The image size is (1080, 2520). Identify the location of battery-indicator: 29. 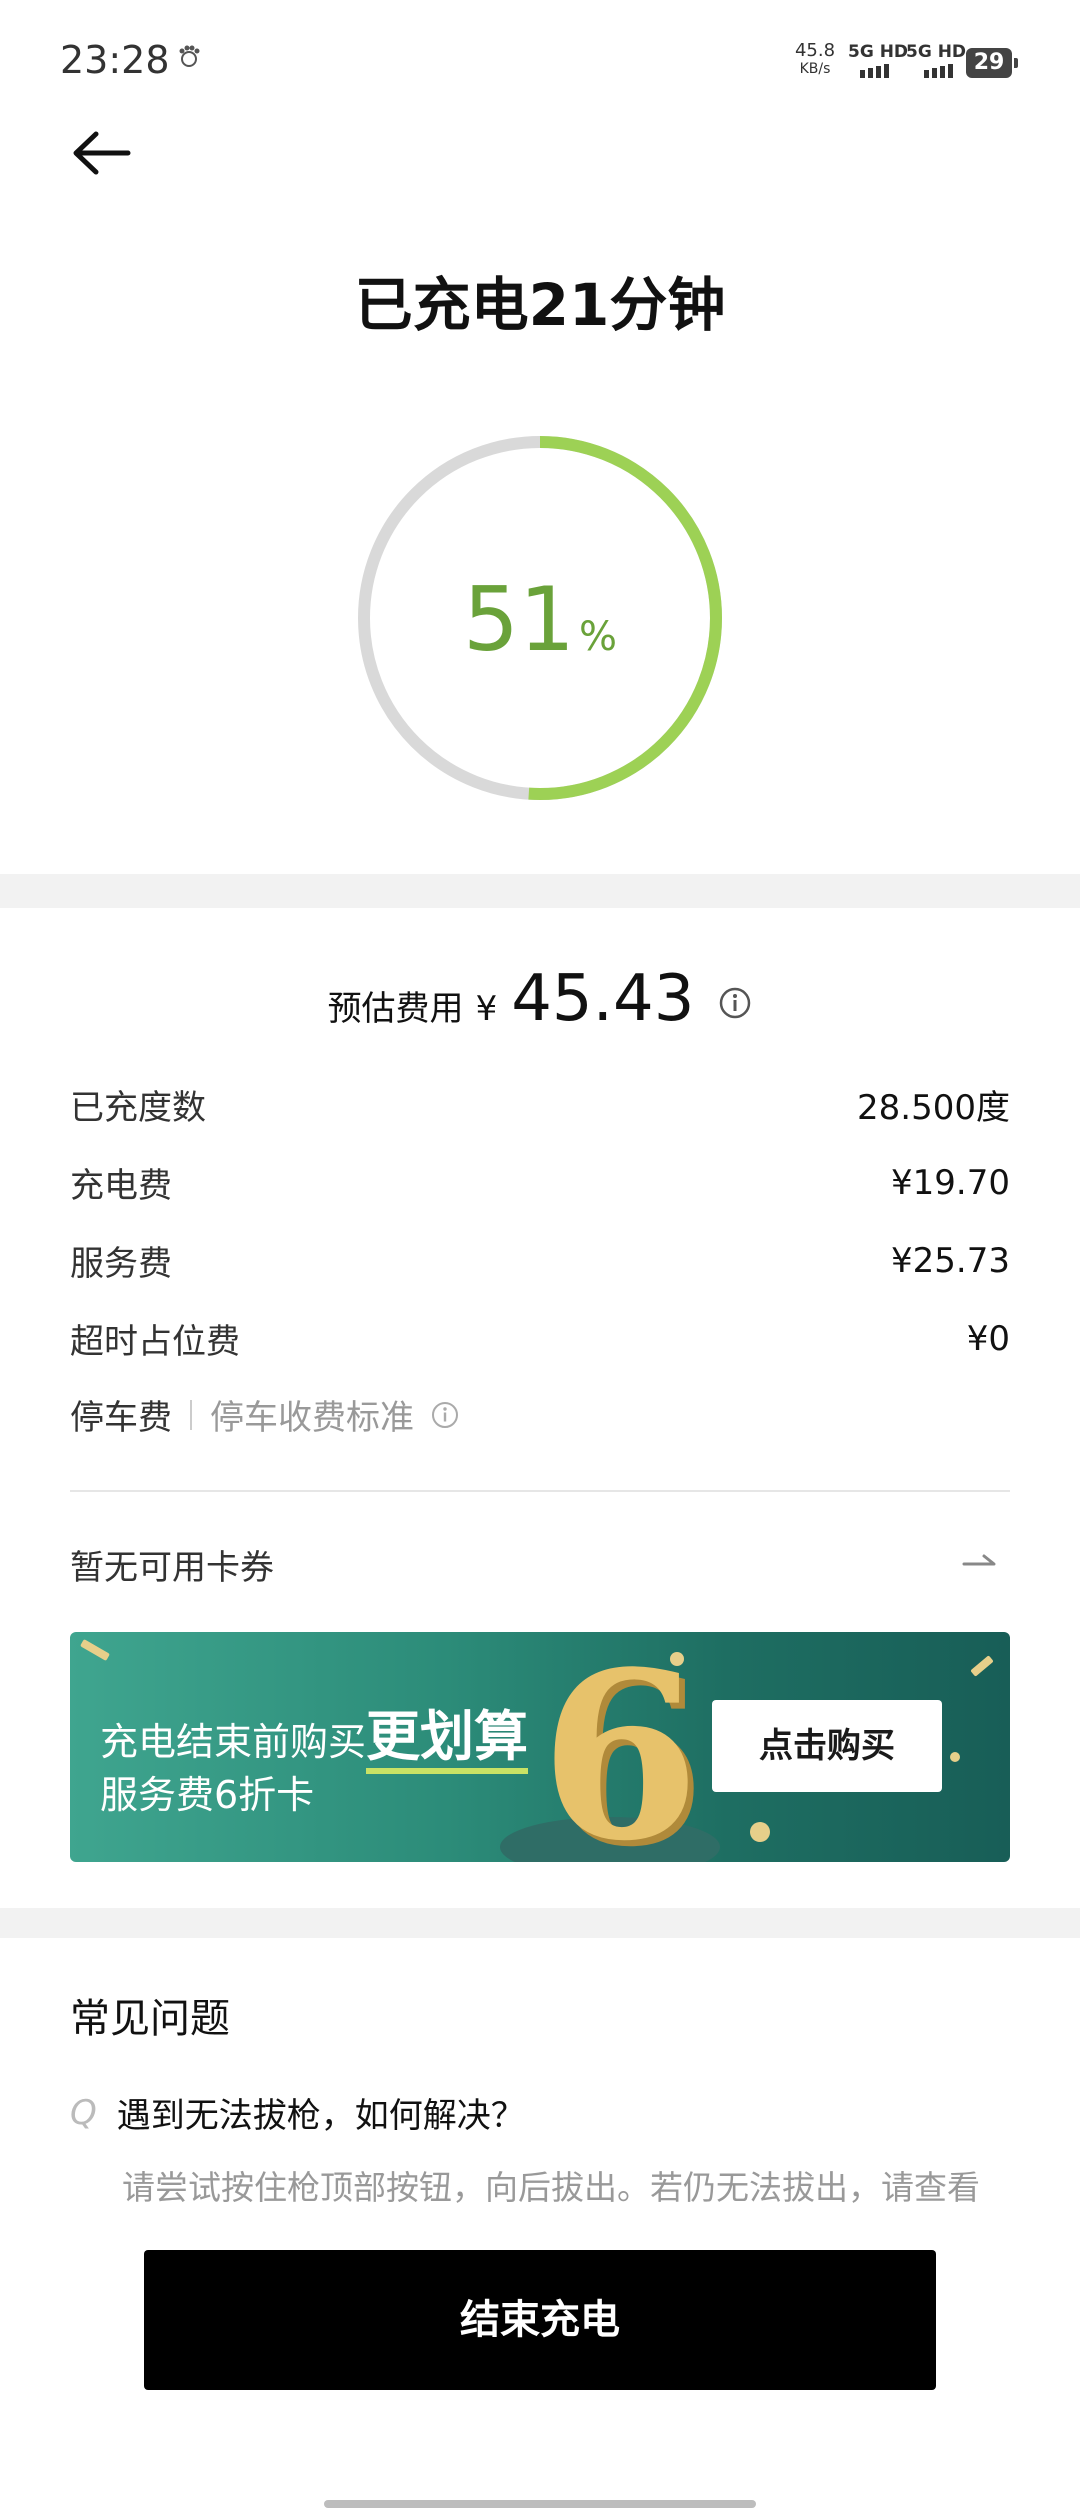
(992, 63).